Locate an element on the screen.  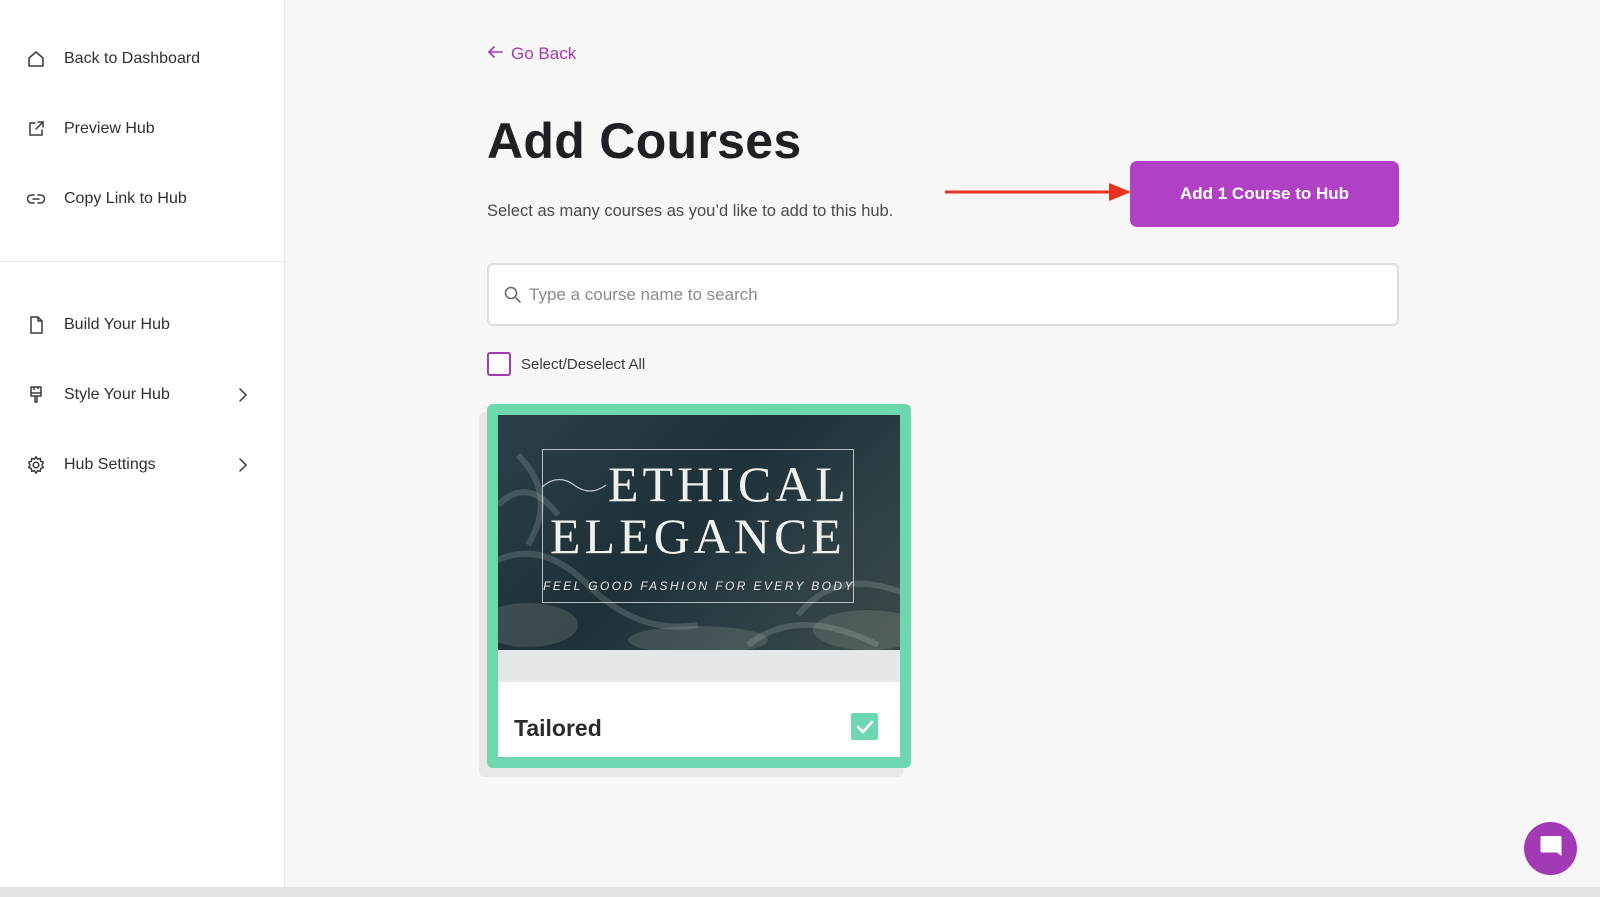
go-back-link: Go Back is located at coordinates (531, 54).